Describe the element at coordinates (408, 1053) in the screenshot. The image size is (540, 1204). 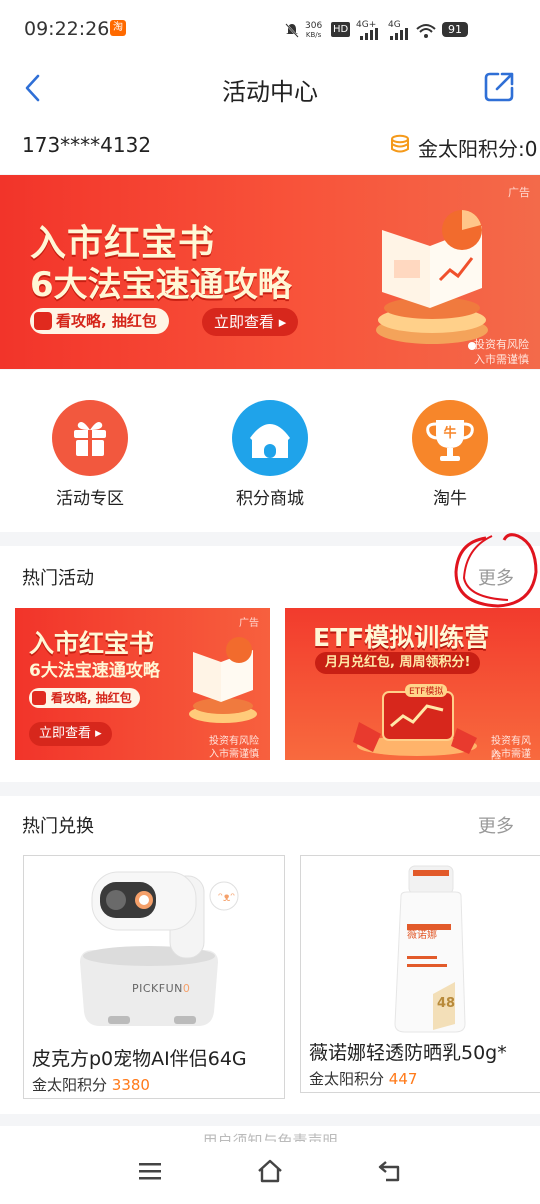
I see `product-name: 薇诺娜轻透防晒乳50g*` at that location.